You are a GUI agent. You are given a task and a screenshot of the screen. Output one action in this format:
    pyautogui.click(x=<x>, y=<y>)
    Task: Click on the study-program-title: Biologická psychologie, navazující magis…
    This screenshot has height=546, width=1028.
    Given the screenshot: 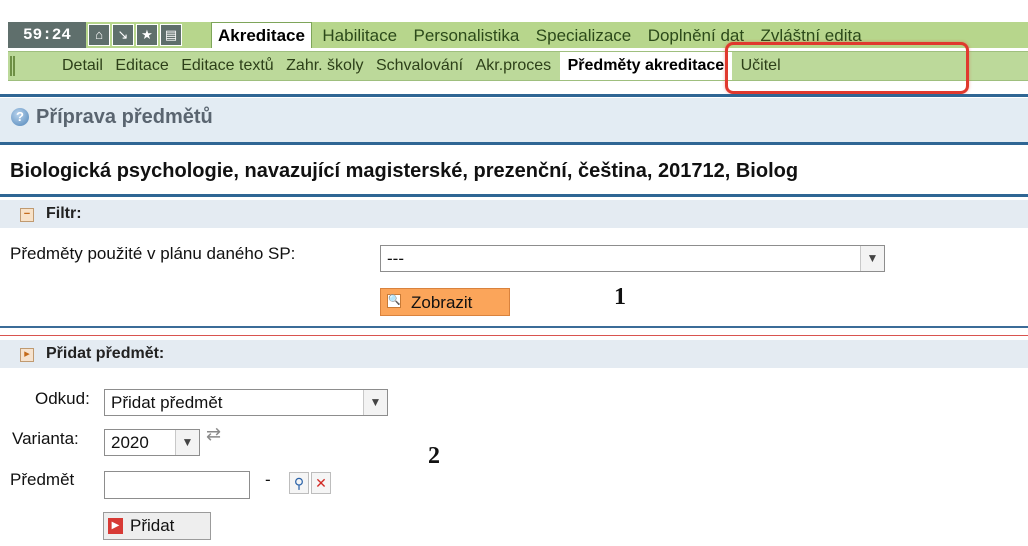 What is the action you would take?
    pyautogui.click(x=404, y=171)
    